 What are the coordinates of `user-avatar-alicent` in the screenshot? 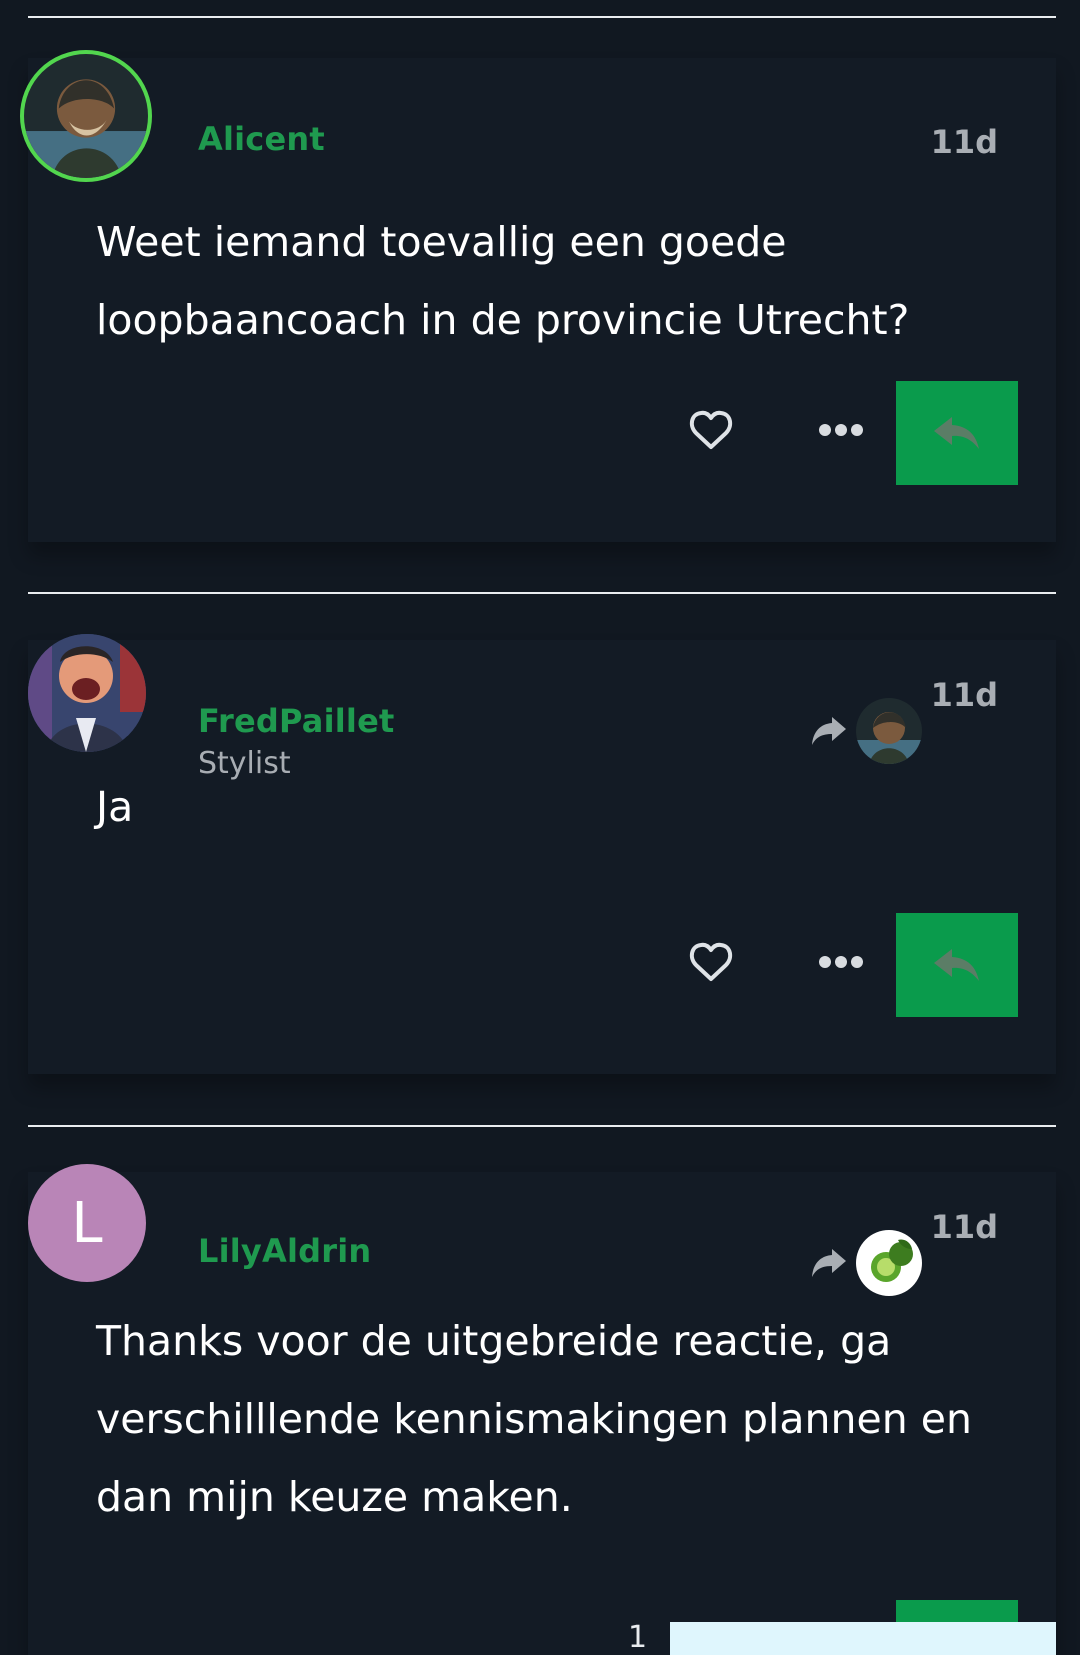 It's located at (86, 116).